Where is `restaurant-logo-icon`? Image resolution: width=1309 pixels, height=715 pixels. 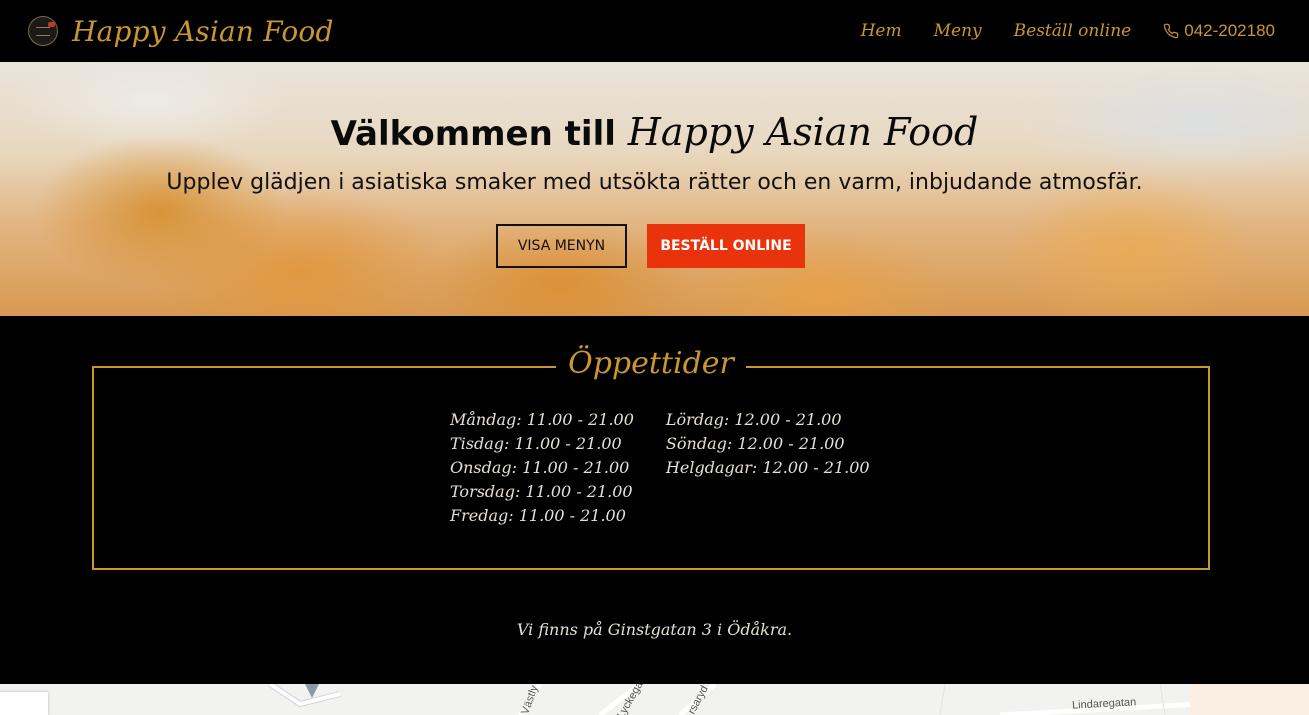
restaurant-logo-icon is located at coordinates (43, 31).